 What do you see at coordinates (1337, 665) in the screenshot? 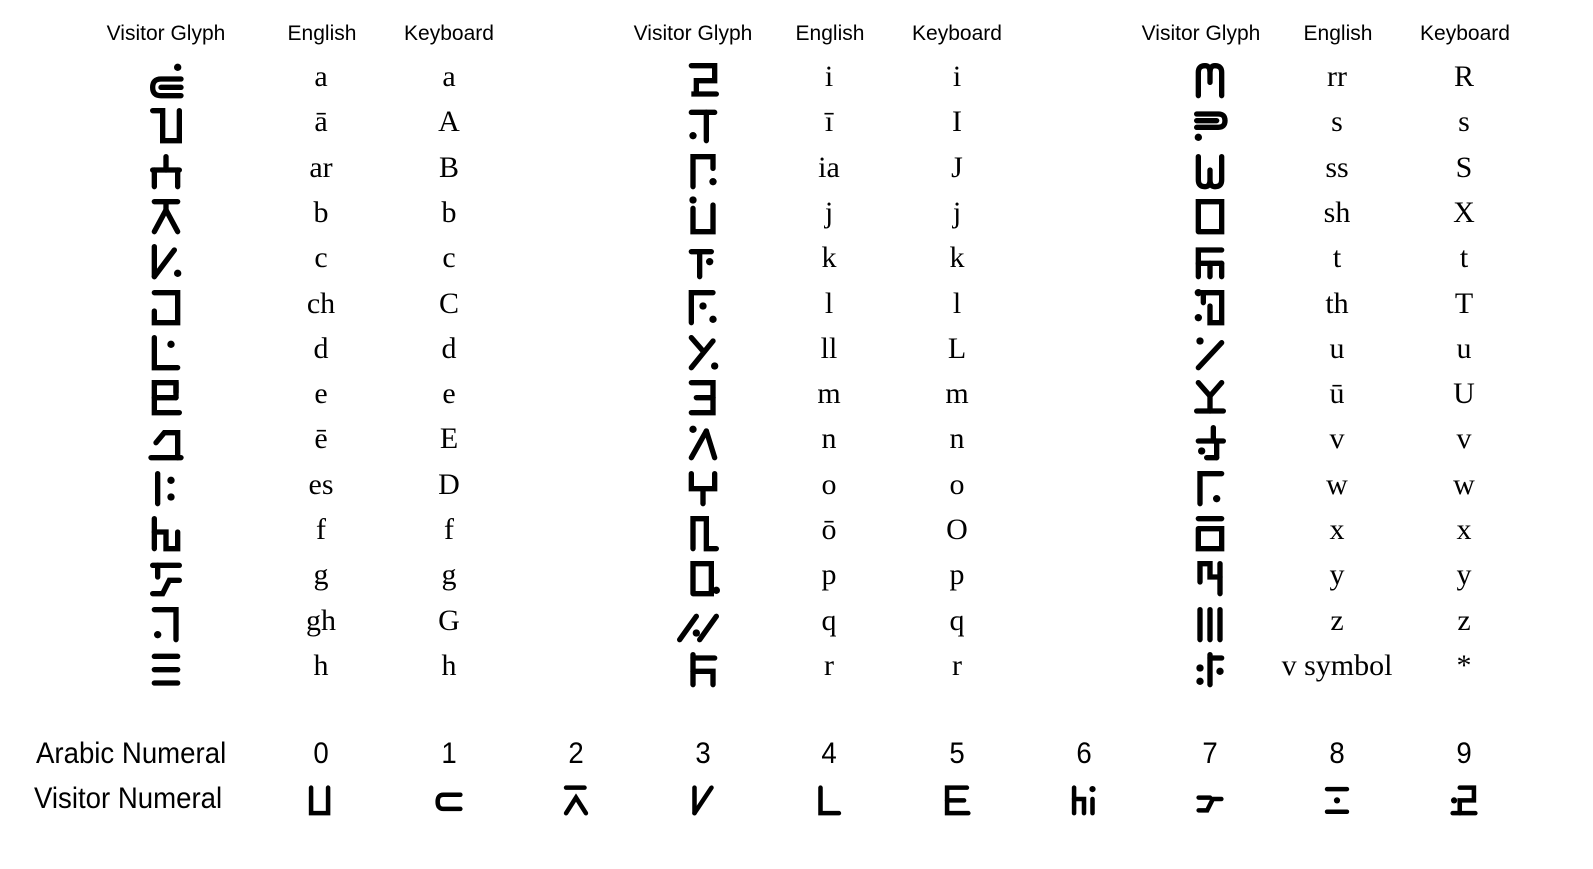
I see `english-cell: v symbol` at bounding box center [1337, 665].